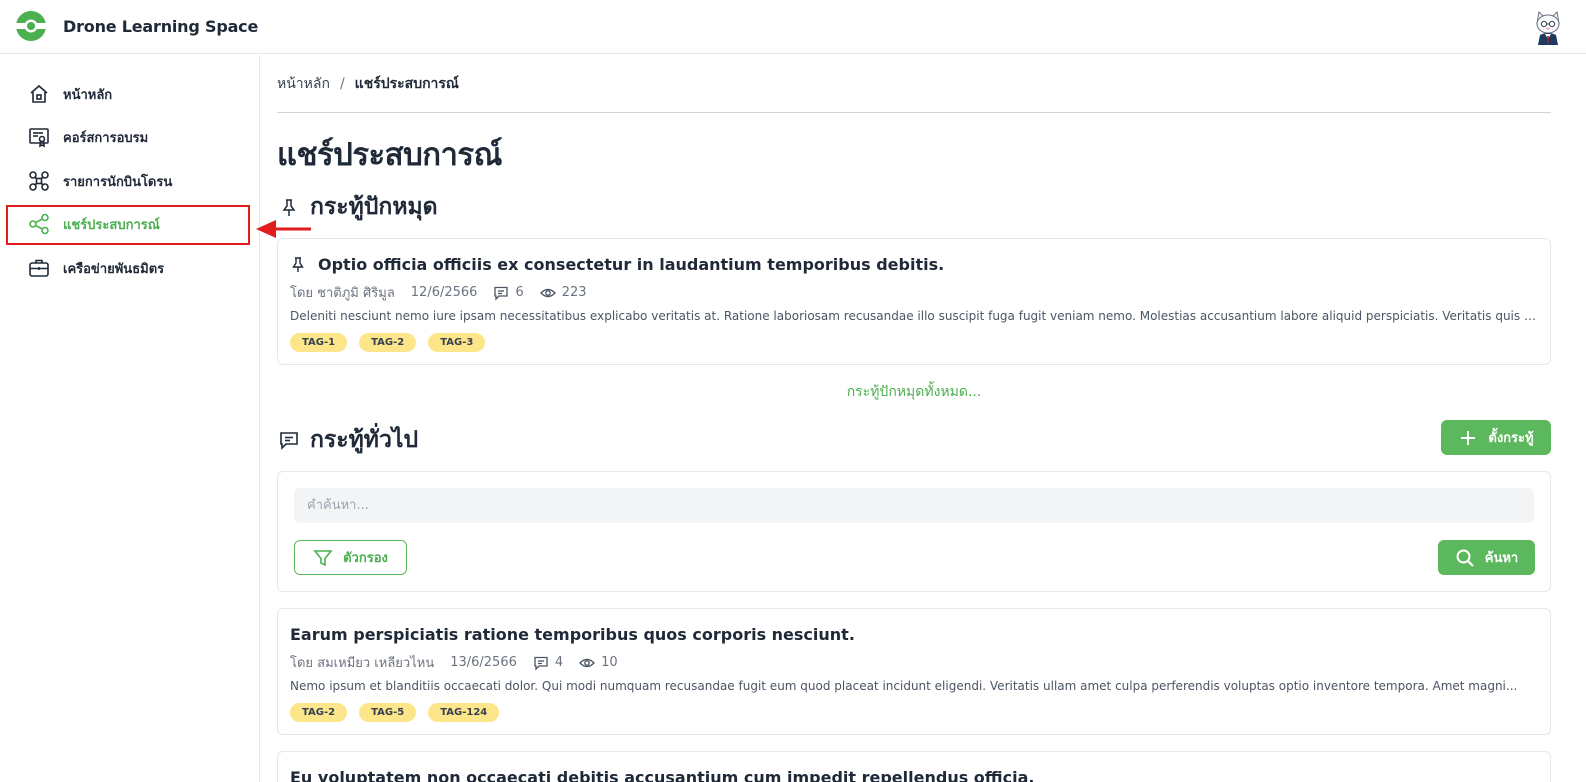 The width and height of the screenshot is (1586, 782). Describe the element at coordinates (793, 27) in the screenshot. I see `top-bar: Drone Learning Space` at that location.